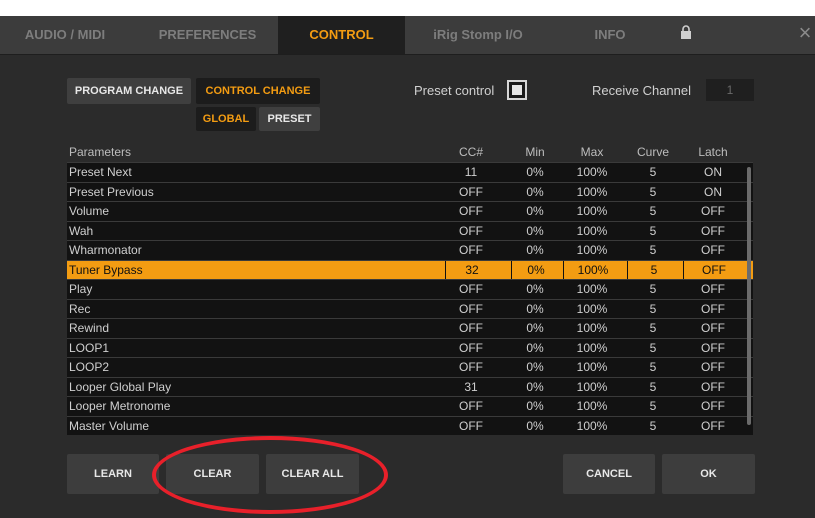  What do you see at coordinates (749, 296) in the screenshot?
I see `table-scrollbar` at bounding box center [749, 296].